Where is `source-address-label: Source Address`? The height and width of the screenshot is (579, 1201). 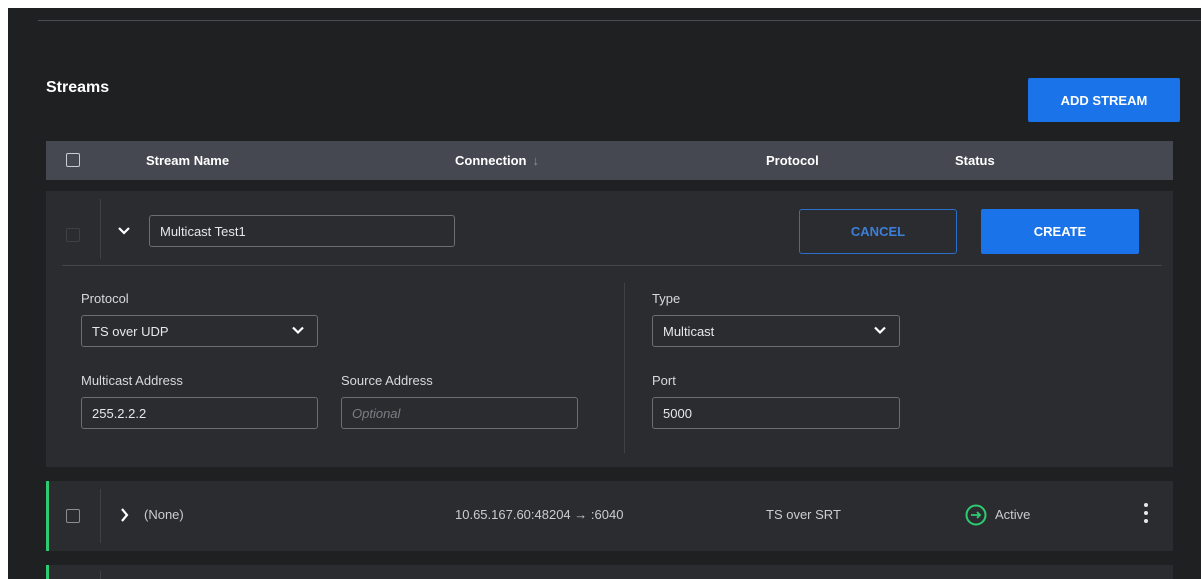 source-address-label: Source Address is located at coordinates (387, 380).